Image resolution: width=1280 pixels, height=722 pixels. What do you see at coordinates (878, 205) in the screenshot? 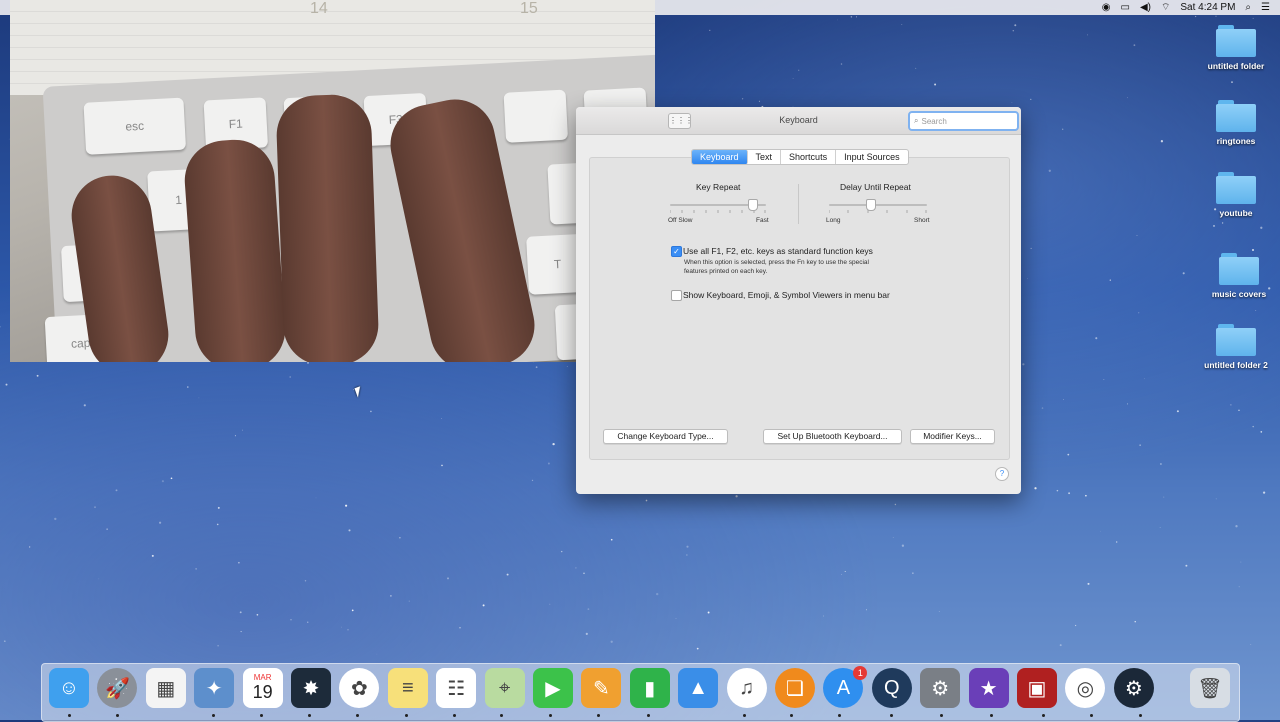
I see `delay-until-repeat-slider` at bounding box center [878, 205].